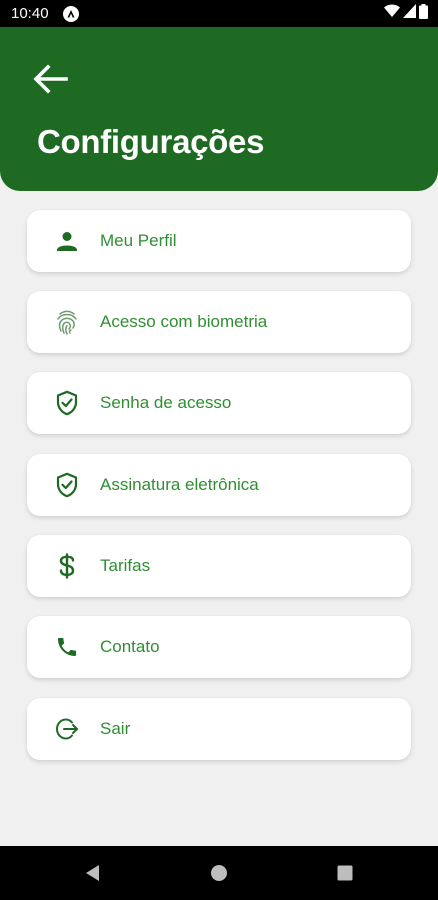 The height and width of the screenshot is (900, 438). What do you see at coordinates (345, 873) in the screenshot?
I see `recents-square-icon` at bounding box center [345, 873].